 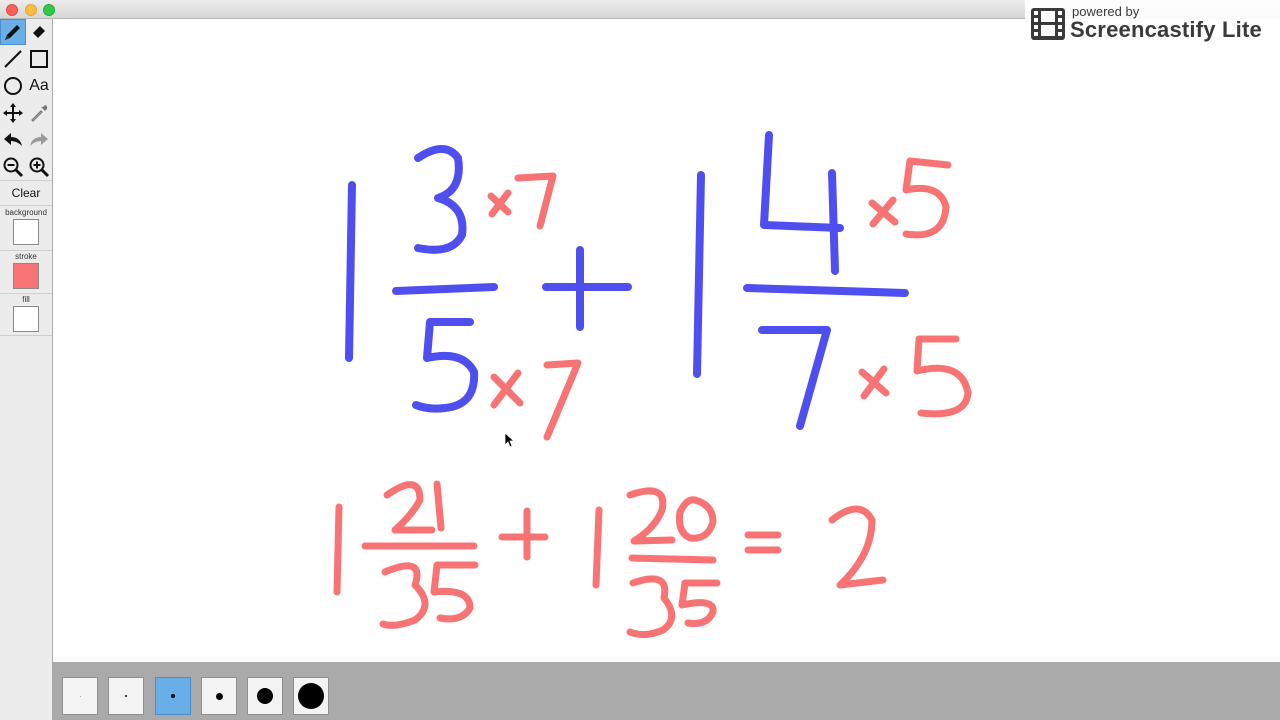 I want to click on undo-icon, so click(x=13, y=139).